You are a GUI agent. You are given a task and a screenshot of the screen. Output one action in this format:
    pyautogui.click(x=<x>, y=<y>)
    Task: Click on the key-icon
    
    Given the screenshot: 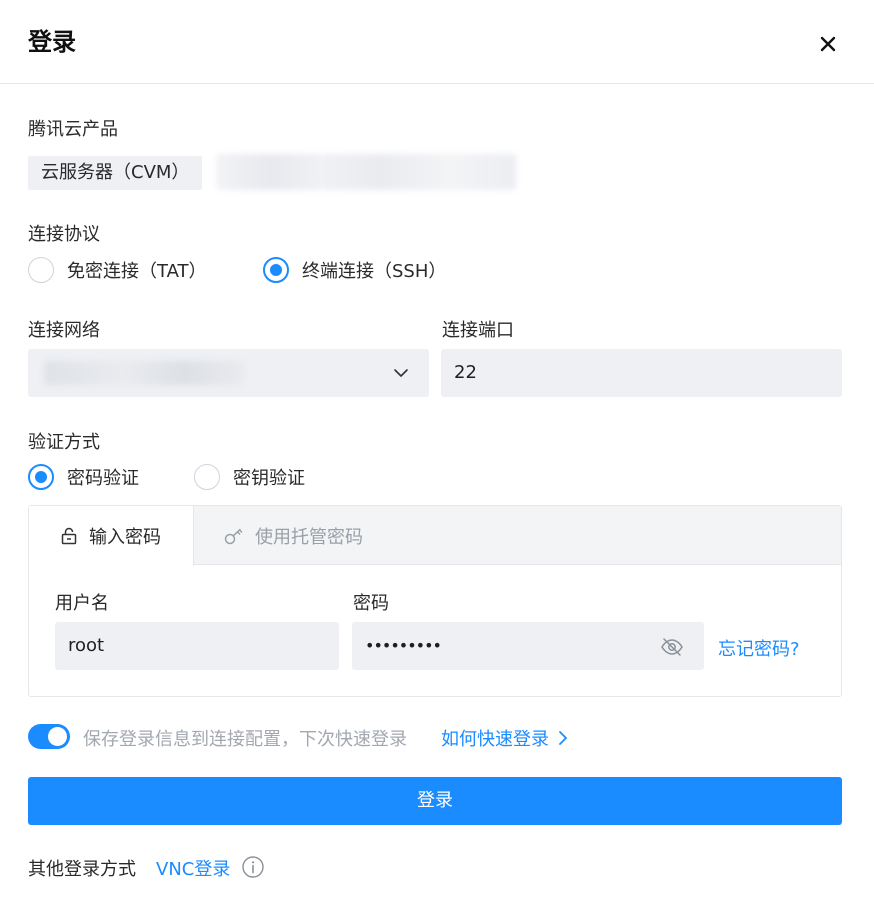 What is the action you would take?
    pyautogui.click(x=233, y=536)
    